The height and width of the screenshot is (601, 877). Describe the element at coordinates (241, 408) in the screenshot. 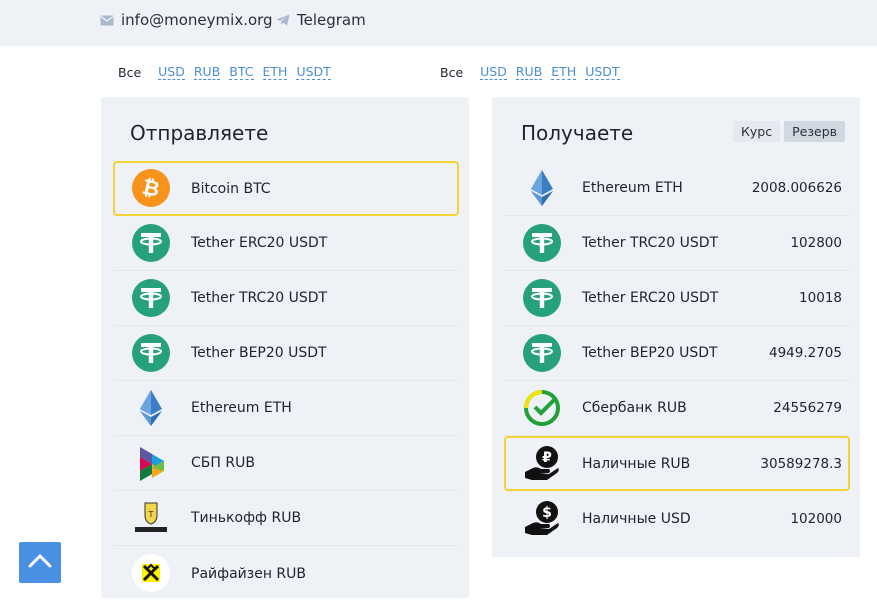

I see `send-item-label: Ethereum ETH` at that location.